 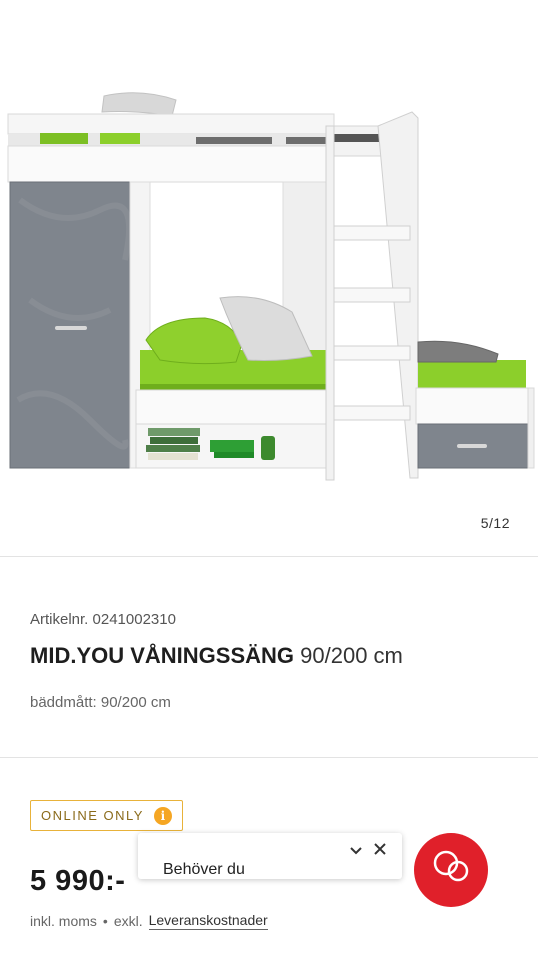 I want to click on chat-popup: Behöver du, so click(x=270, y=856).